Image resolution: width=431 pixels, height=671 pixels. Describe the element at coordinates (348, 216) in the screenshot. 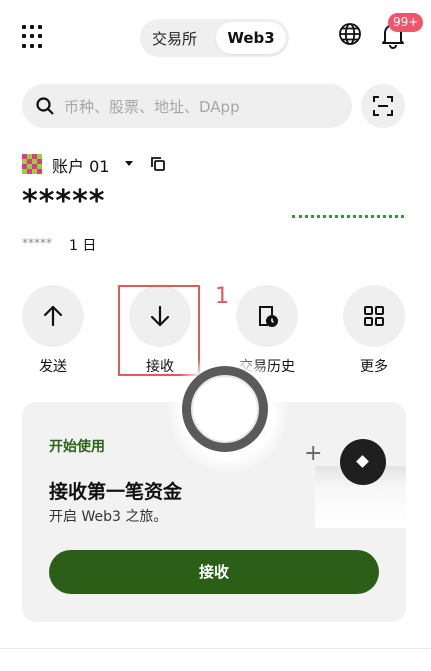

I see `balance-sparkline` at that location.